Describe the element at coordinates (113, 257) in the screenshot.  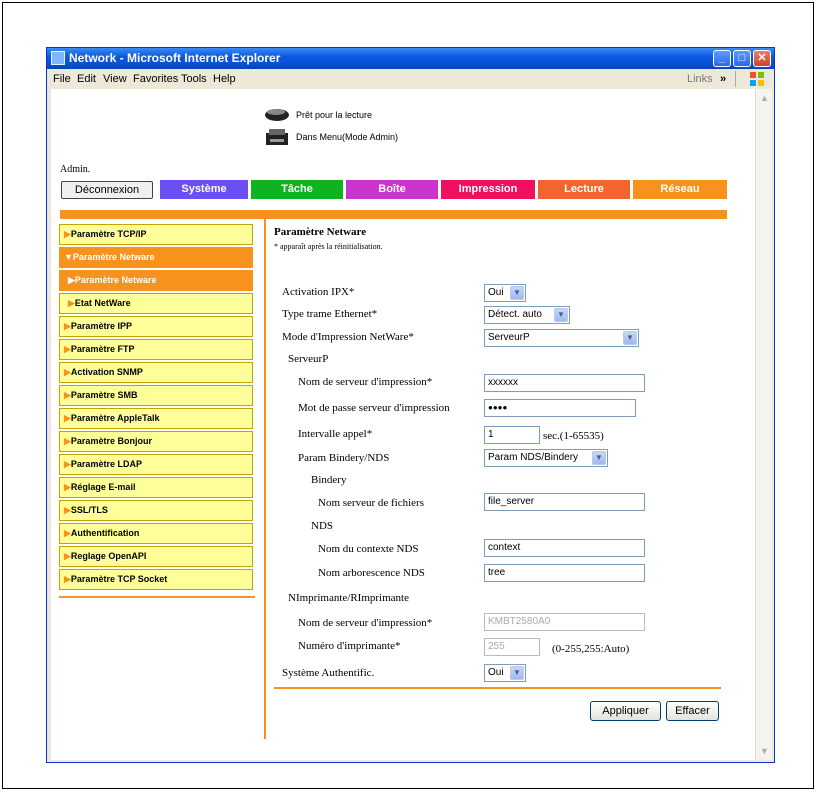
I see `sidebar-item-label: Paramètre Netware` at that location.